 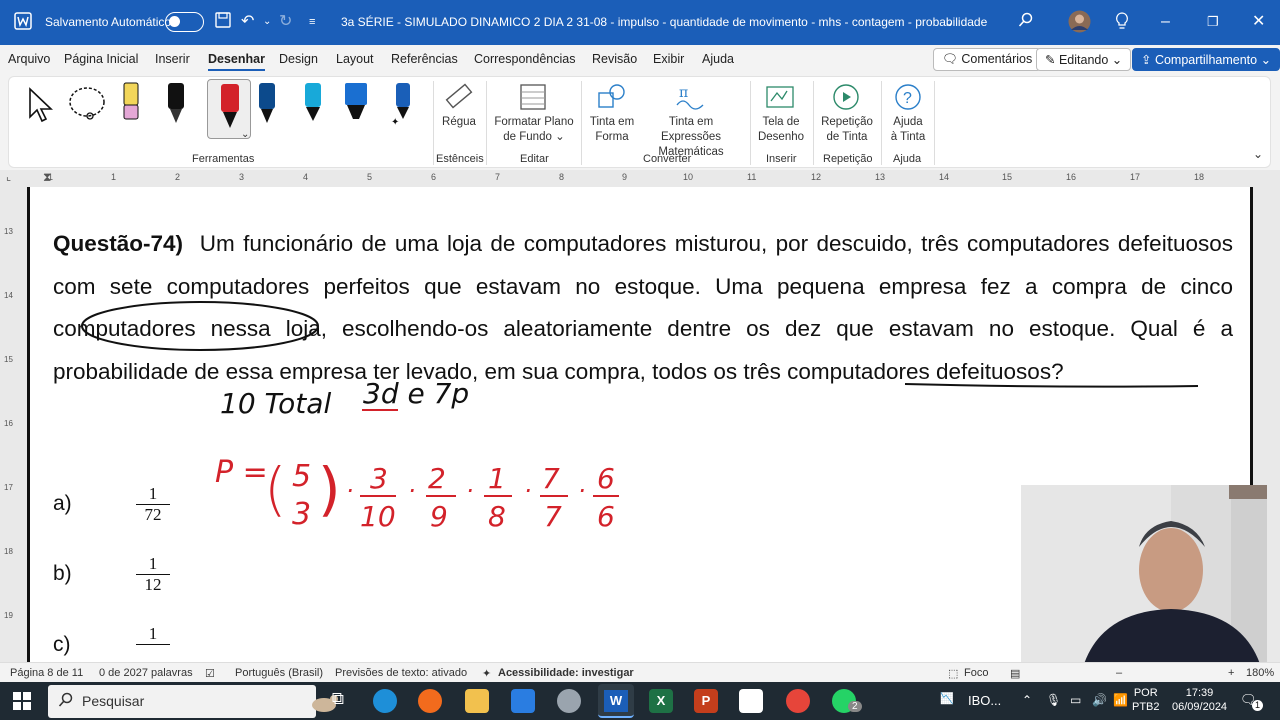 What do you see at coordinates (1027, 700) in the screenshot?
I see `tray-chevron-icon: ⌃` at bounding box center [1027, 700].